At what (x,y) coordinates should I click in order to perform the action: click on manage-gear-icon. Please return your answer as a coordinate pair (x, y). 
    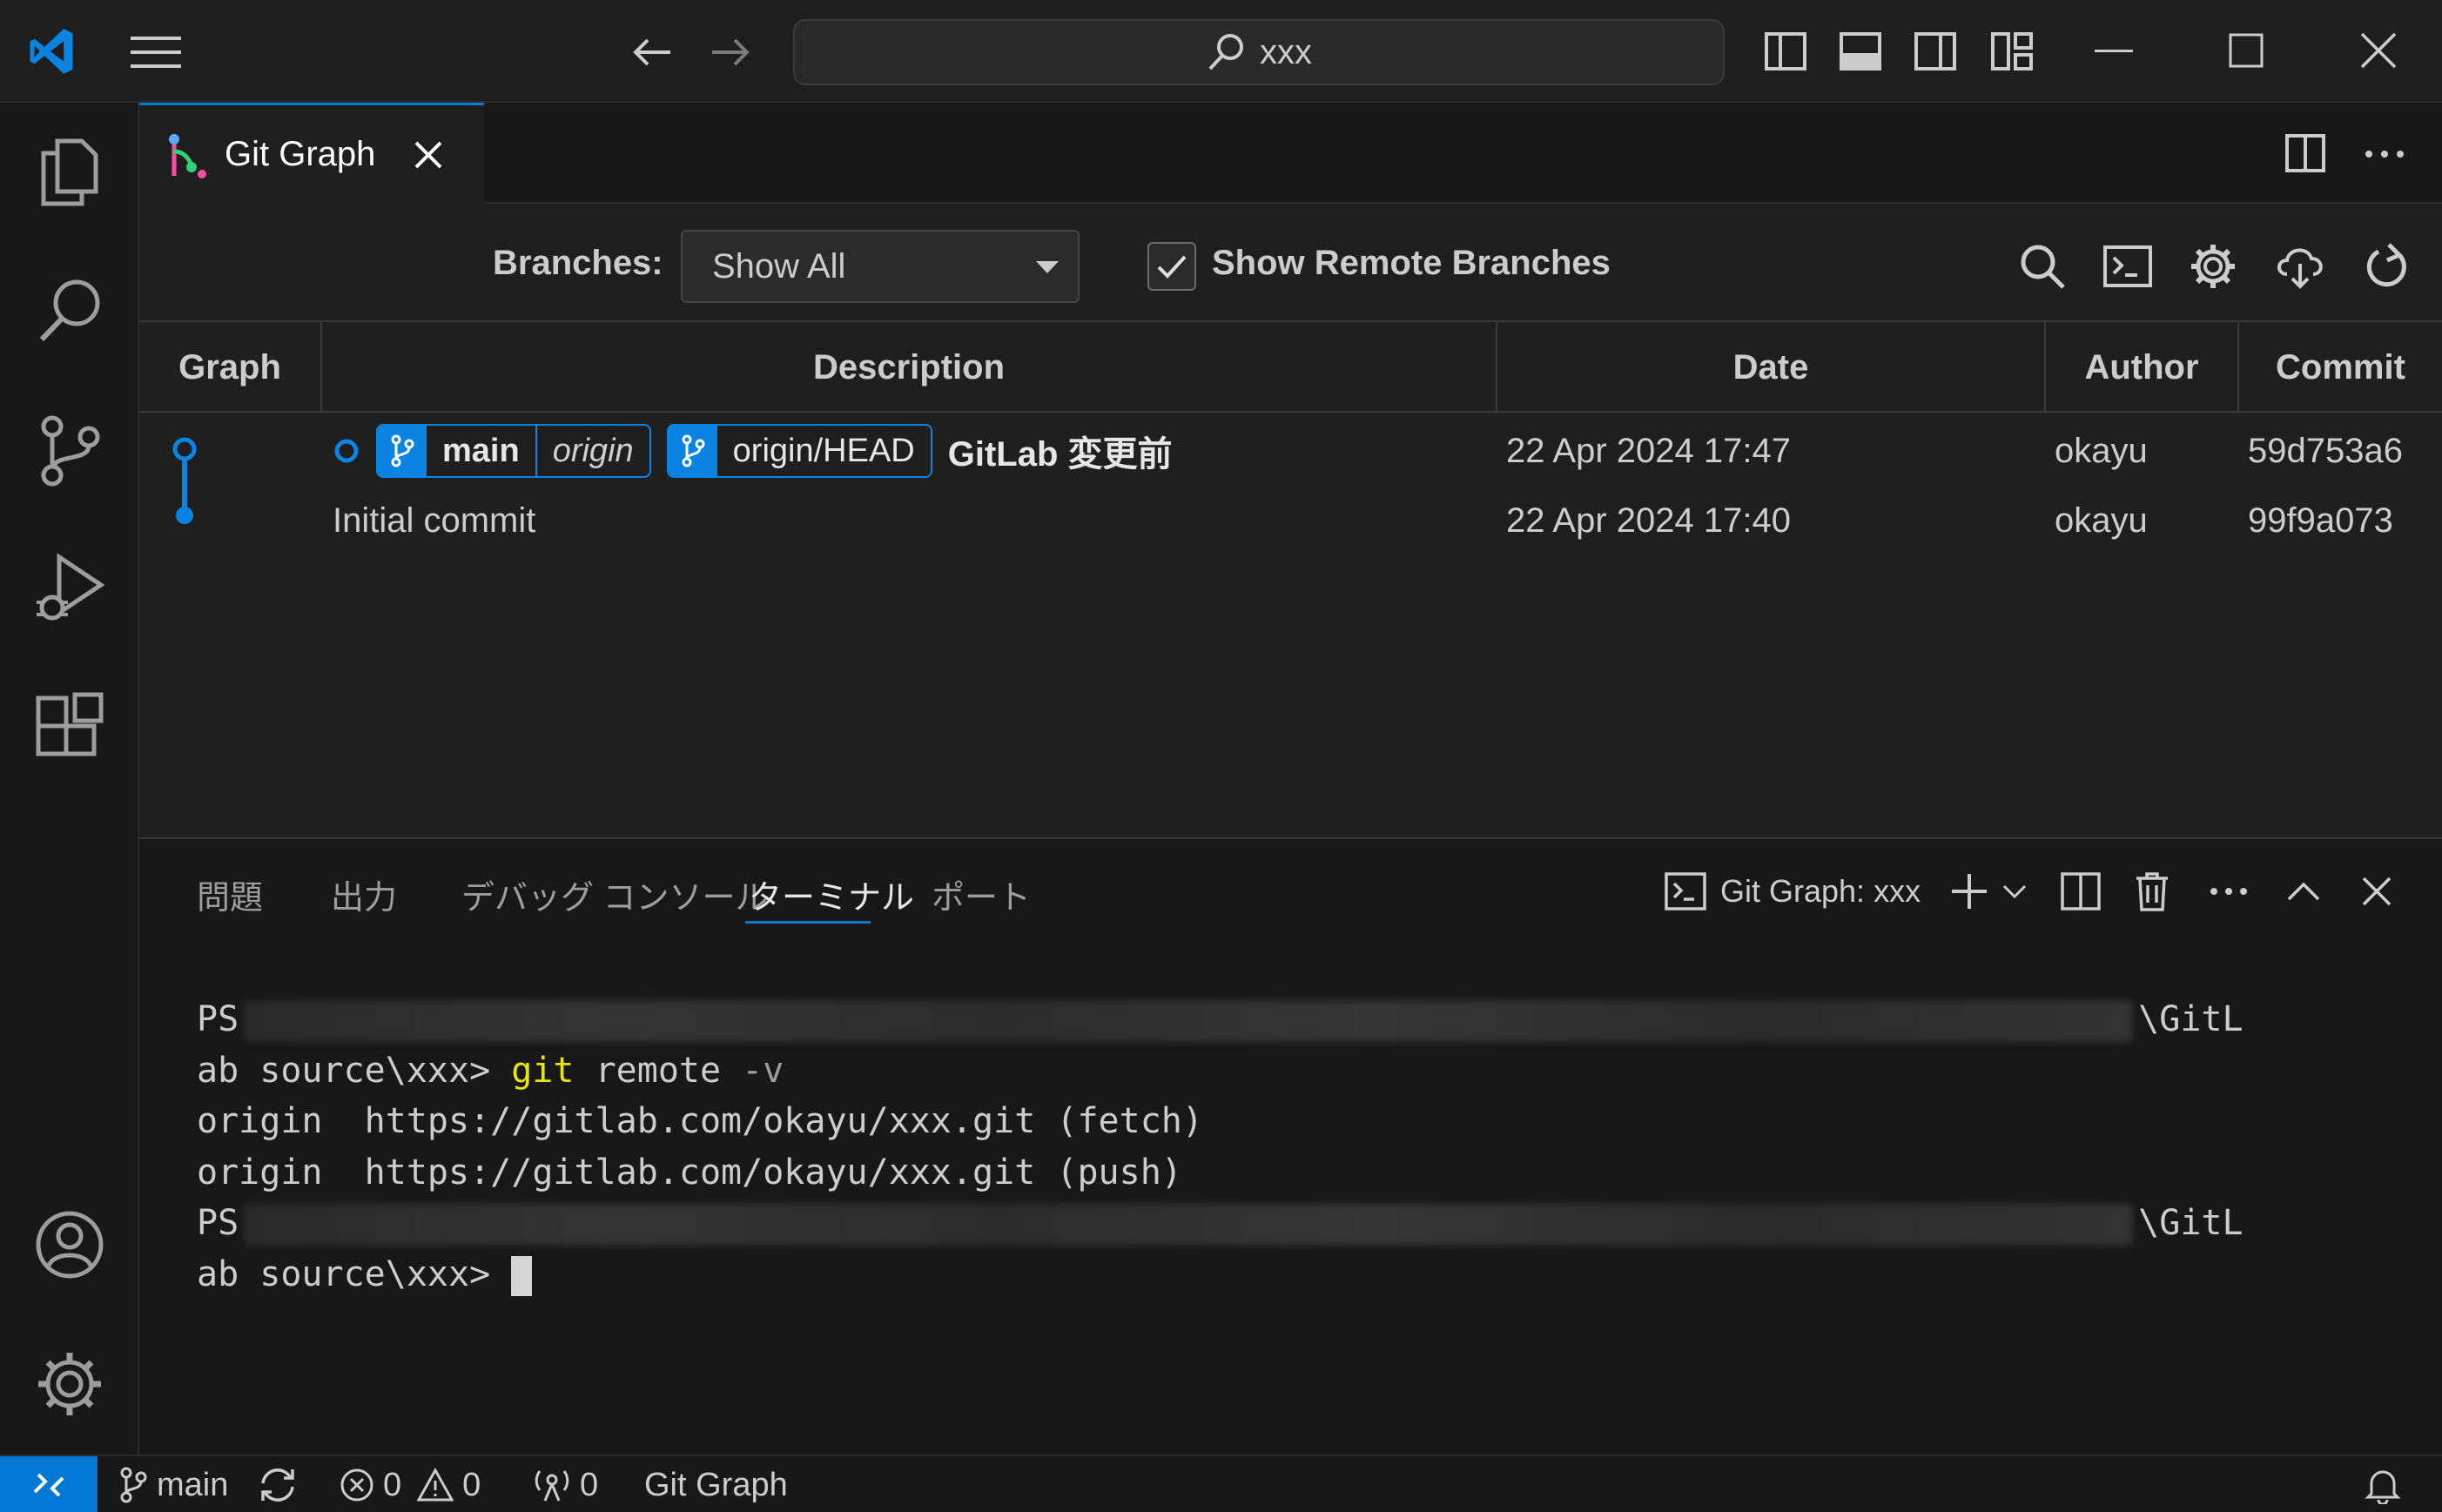
    Looking at the image, I should click on (69, 1384).